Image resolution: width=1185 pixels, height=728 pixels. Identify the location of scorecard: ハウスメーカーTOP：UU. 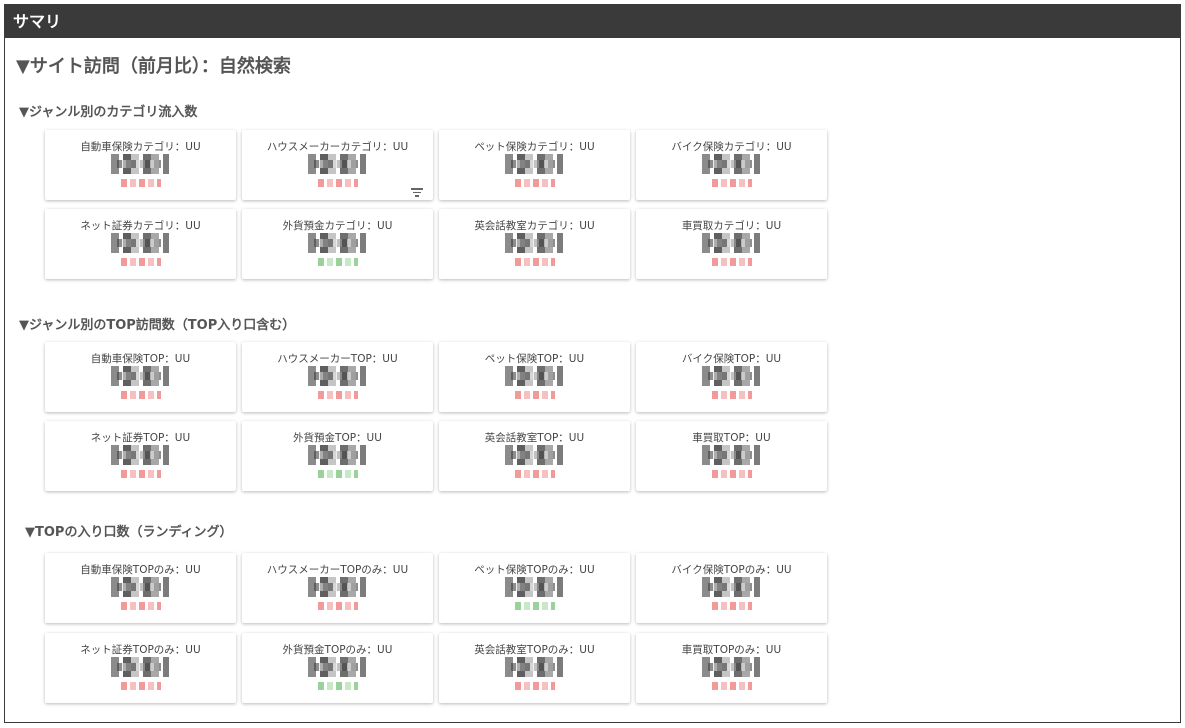
(337, 377).